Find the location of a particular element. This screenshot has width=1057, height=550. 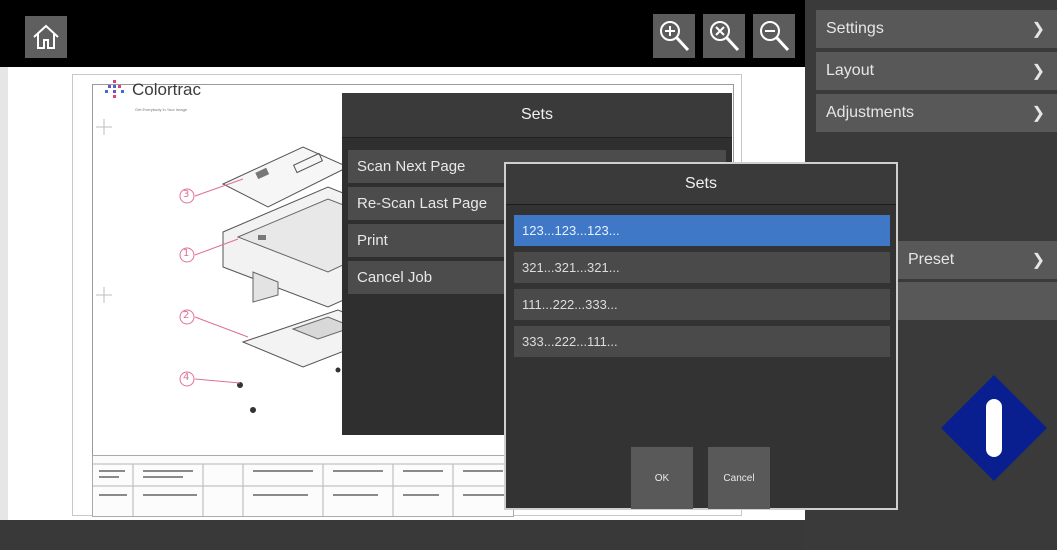

zoom-fit-icon is located at coordinates (725, 36).